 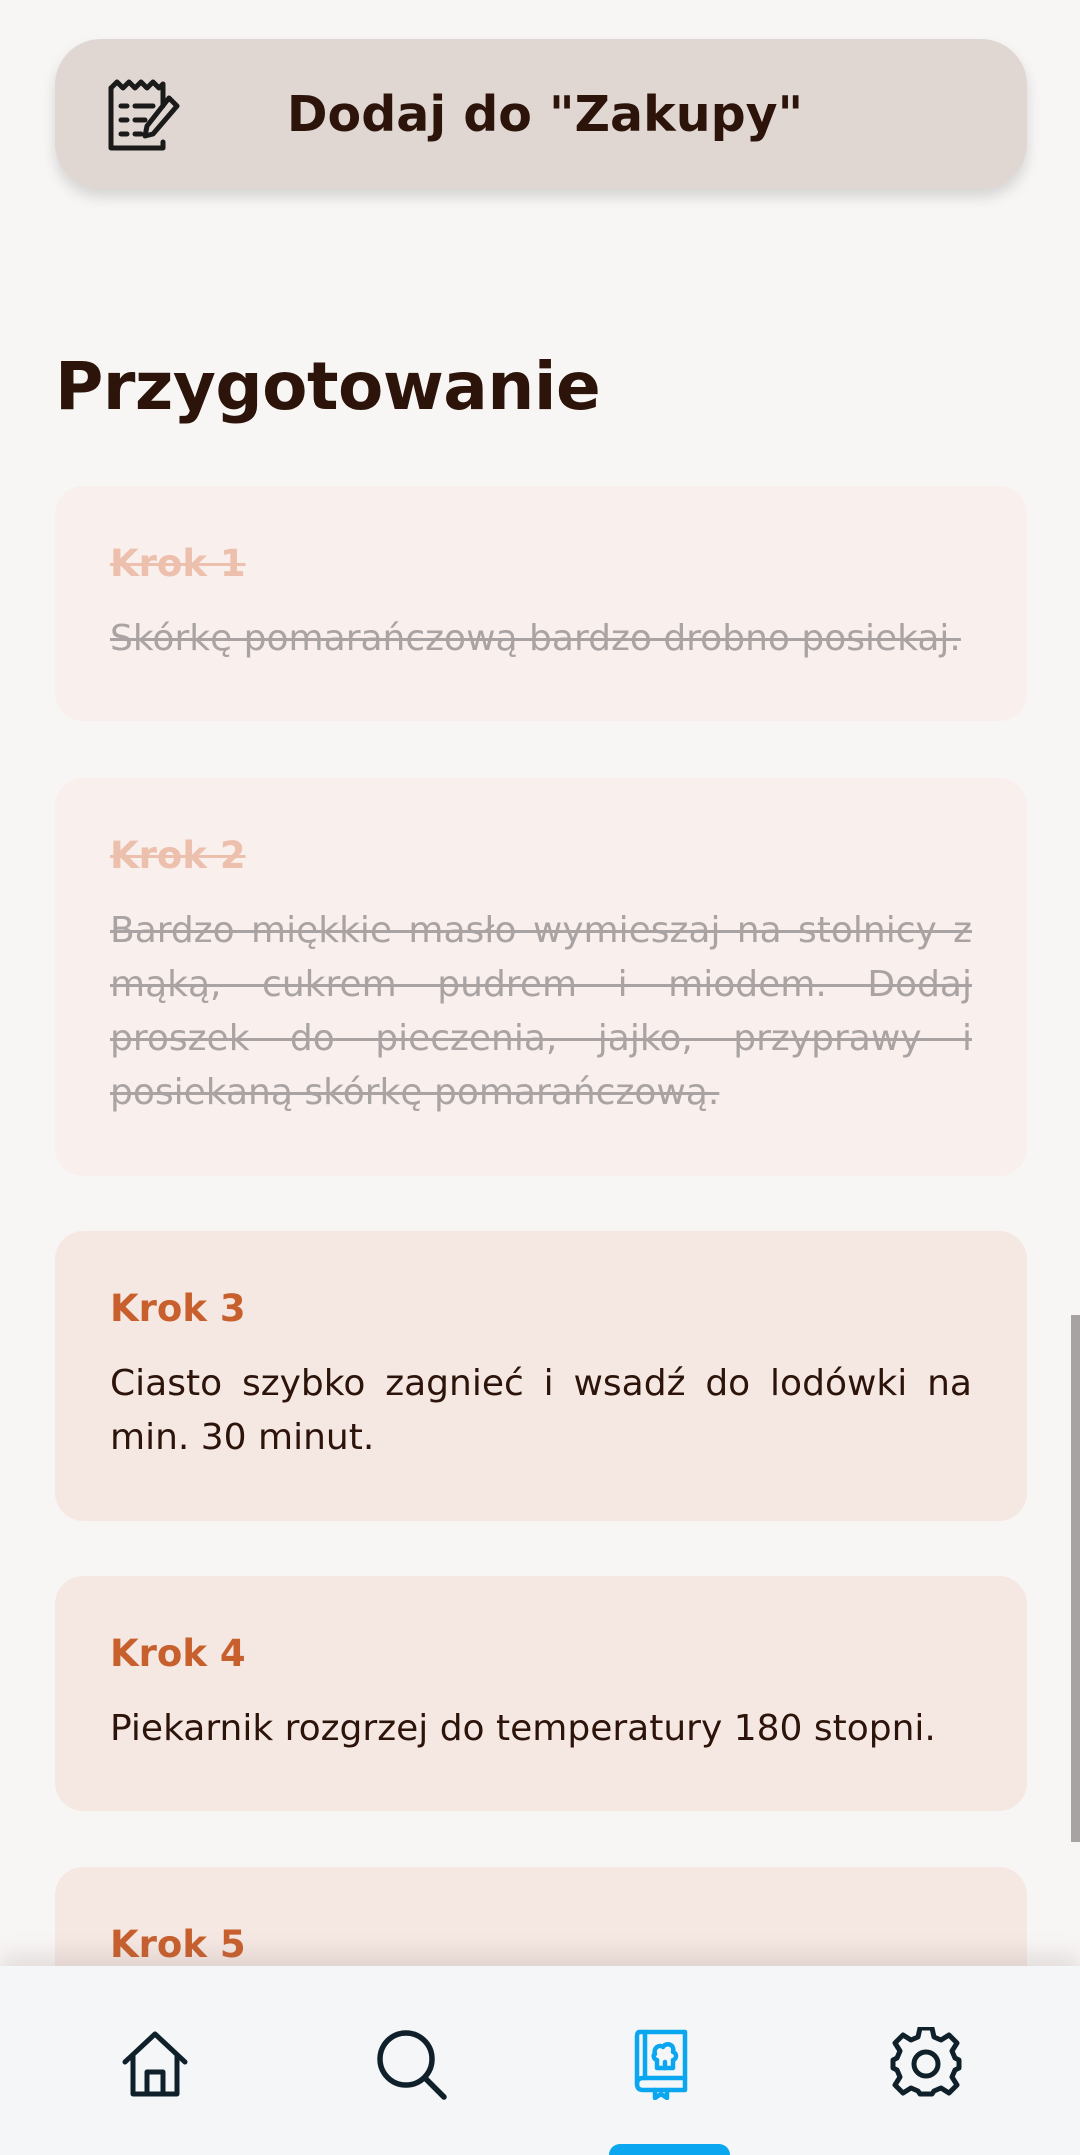 What do you see at coordinates (143, 114) in the screenshot?
I see `notepad-edit-icon` at bounding box center [143, 114].